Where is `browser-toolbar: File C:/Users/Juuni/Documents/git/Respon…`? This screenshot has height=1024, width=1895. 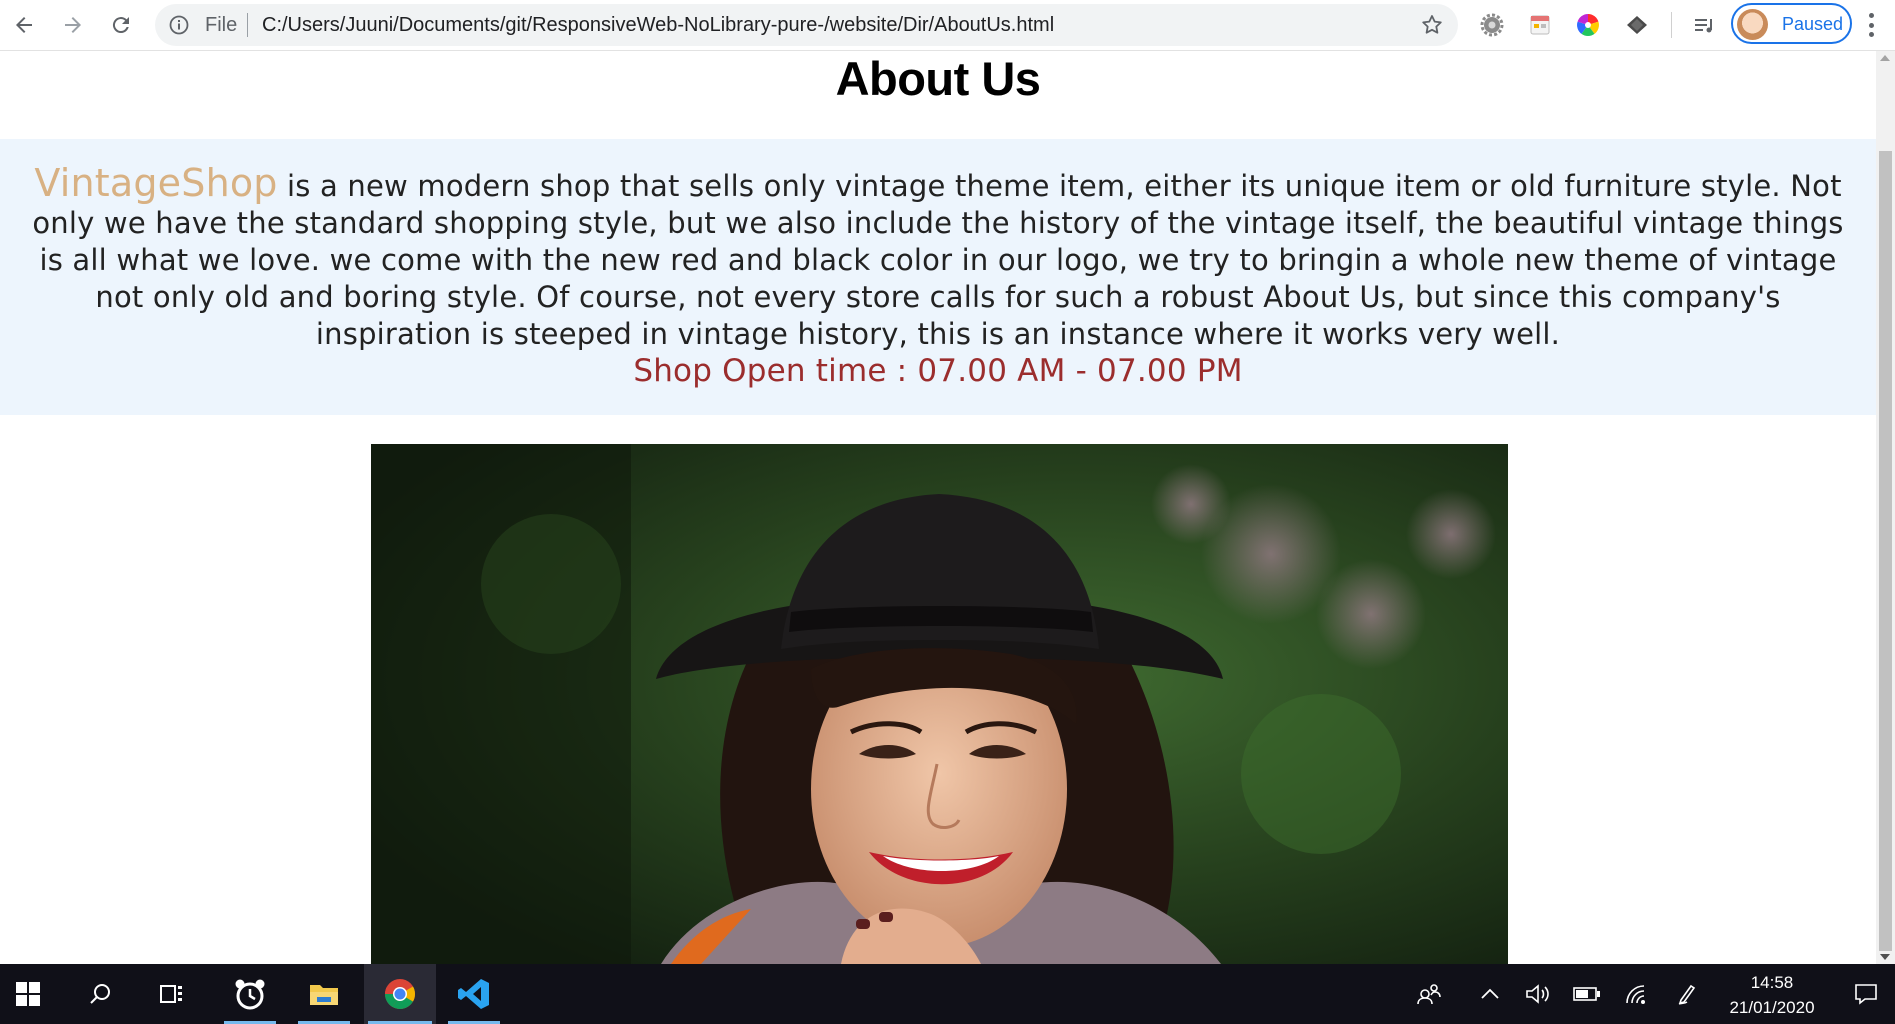 browser-toolbar: File C:/Users/Juuni/Documents/git/Respon… is located at coordinates (947, 25).